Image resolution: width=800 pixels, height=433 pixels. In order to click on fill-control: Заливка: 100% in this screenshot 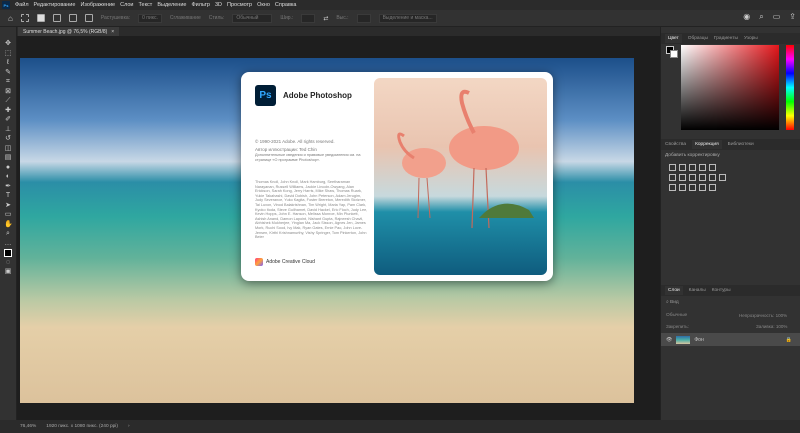, I will do `click(771, 326)`.